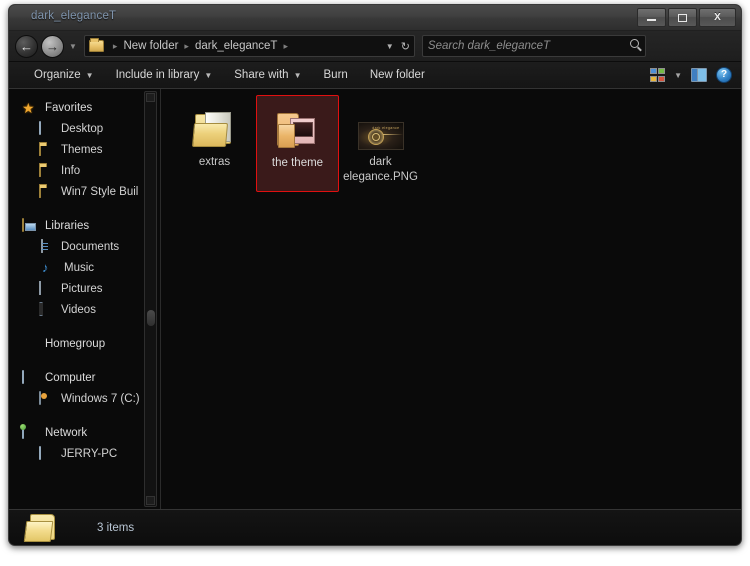  I want to click on sidebar-item-windows-7-c: Windows 7 (C:), so click(84, 398).